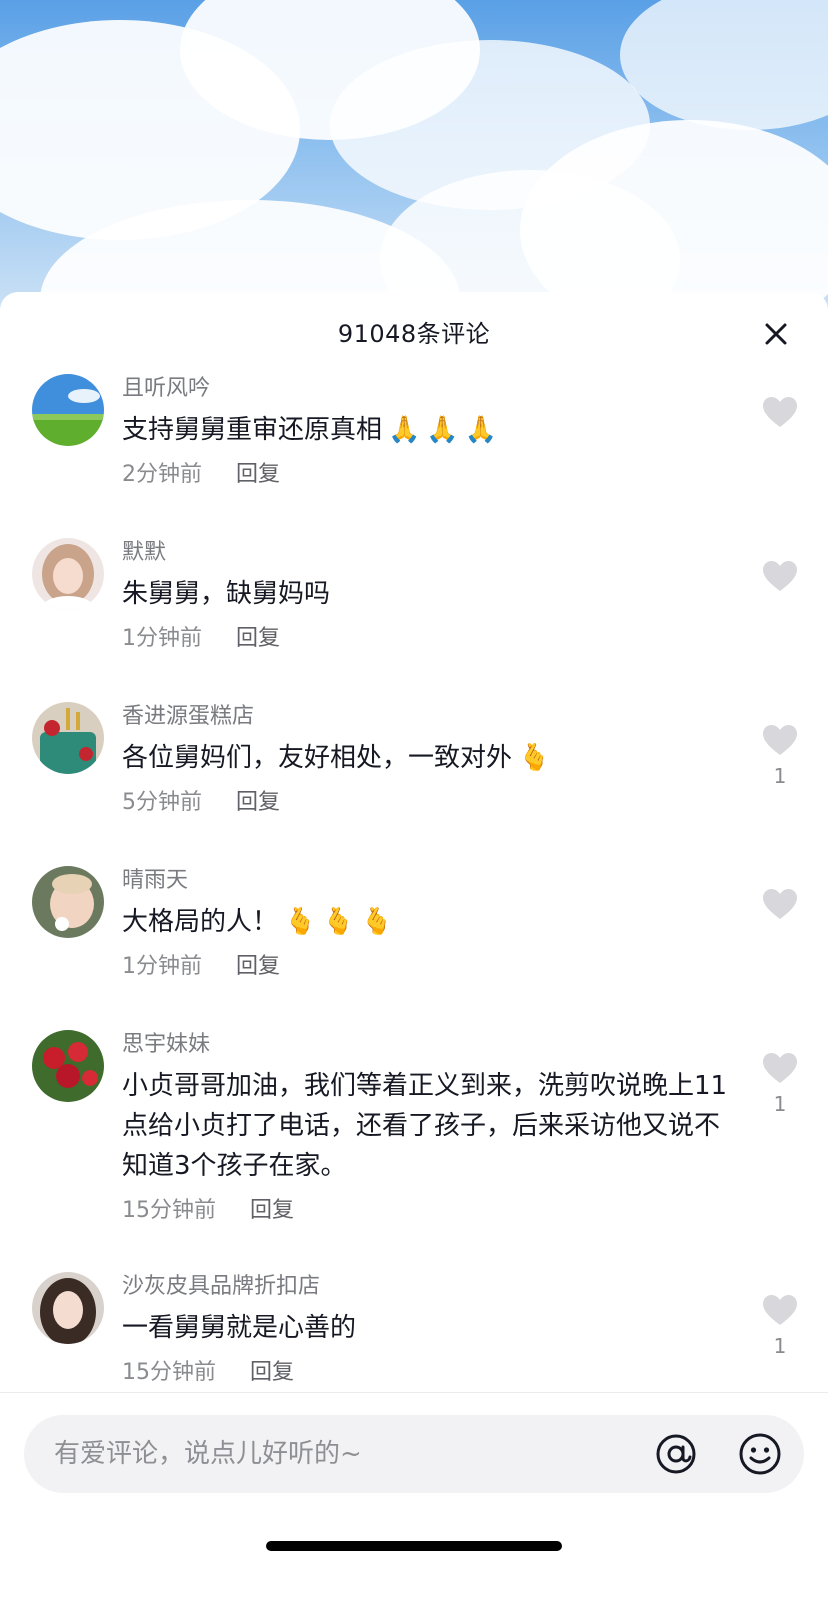 The height and width of the screenshot is (1603, 828). Describe the element at coordinates (162, 802) in the screenshot. I see `comment-time: 5分钟前` at that location.